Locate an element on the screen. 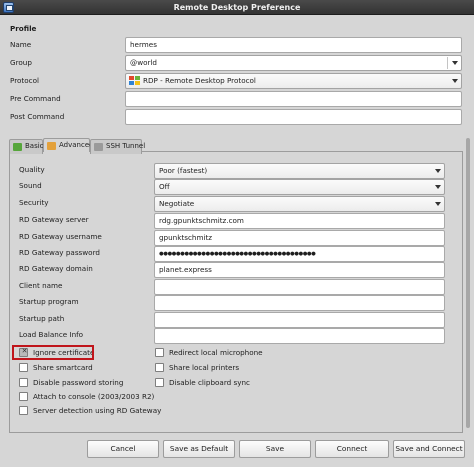 This screenshot has height=467, width=474. share-smartcard-checkbox is located at coordinates (23, 367).